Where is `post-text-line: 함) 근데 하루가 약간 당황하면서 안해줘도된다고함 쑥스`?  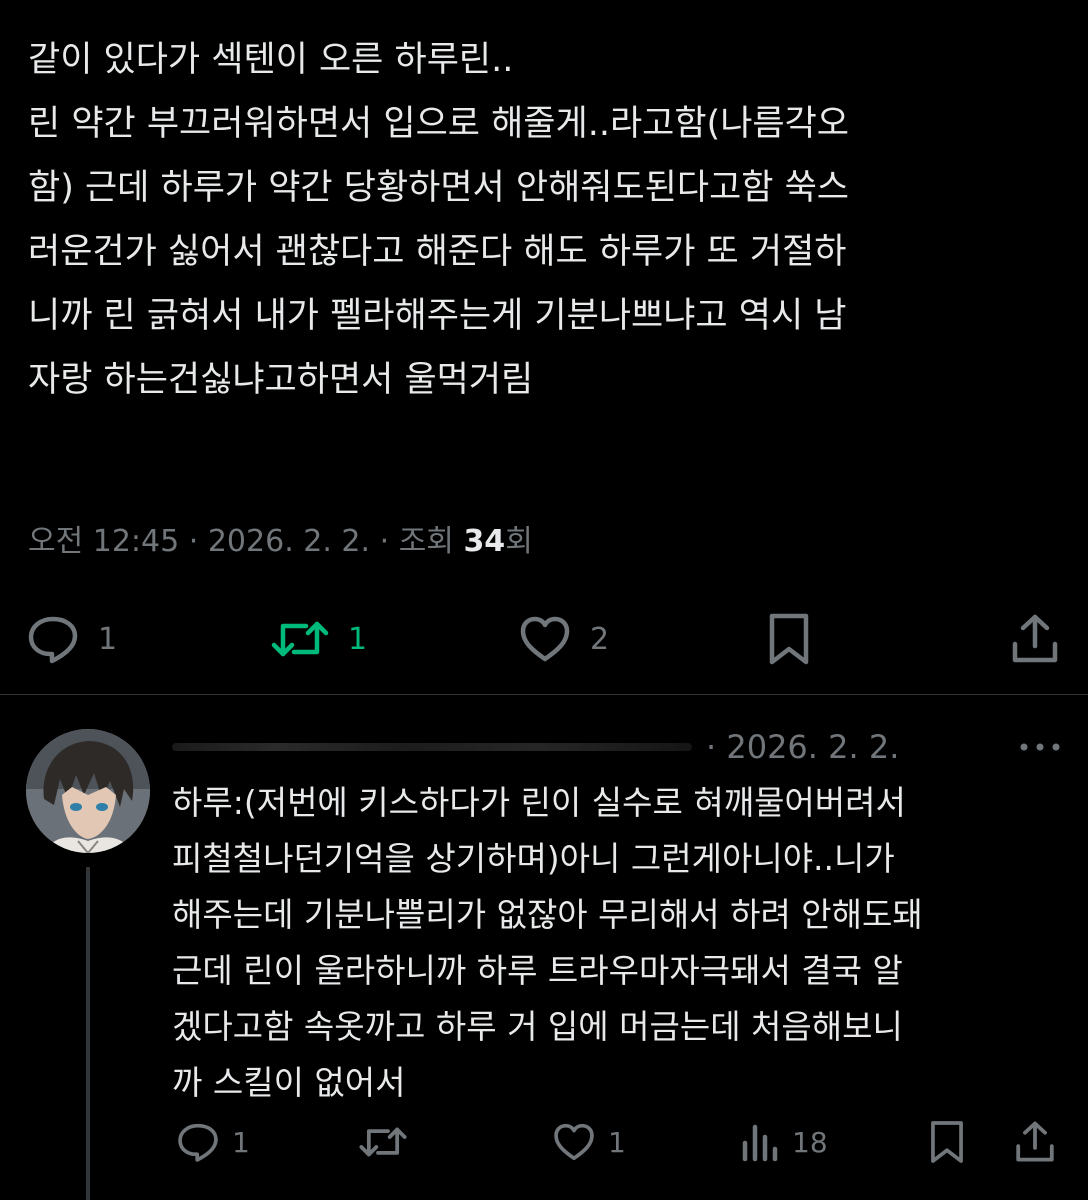 post-text-line: 함) 근데 하루가 약간 당황하면서 안해줘도된다고함 쑥스 is located at coordinates (439, 188).